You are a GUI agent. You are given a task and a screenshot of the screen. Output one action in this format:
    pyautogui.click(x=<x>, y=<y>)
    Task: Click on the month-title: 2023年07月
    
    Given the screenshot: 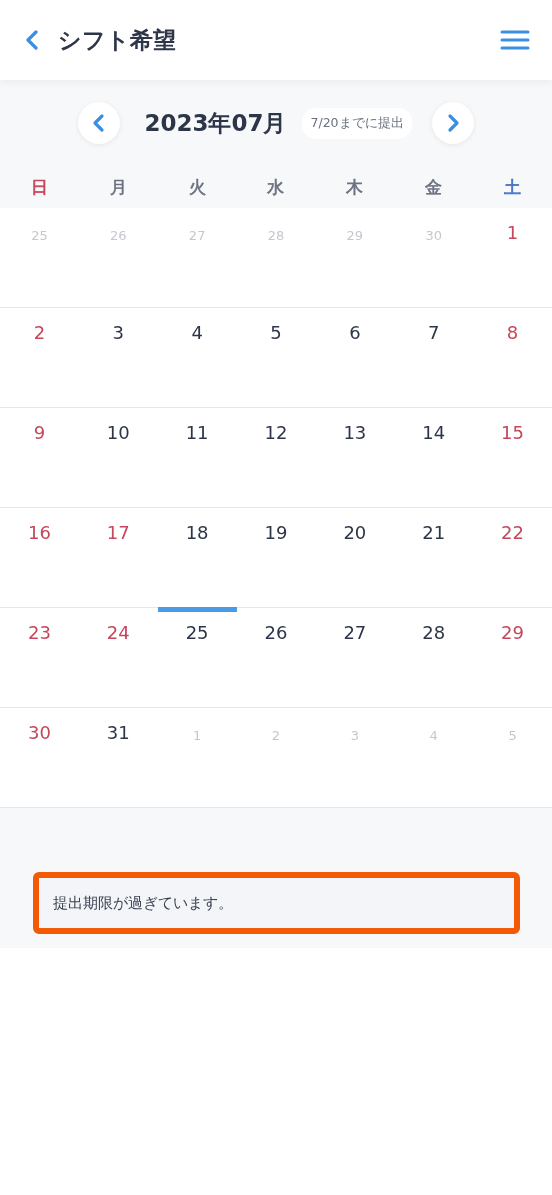 What is the action you would take?
    pyautogui.click(x=215, y=123)
    